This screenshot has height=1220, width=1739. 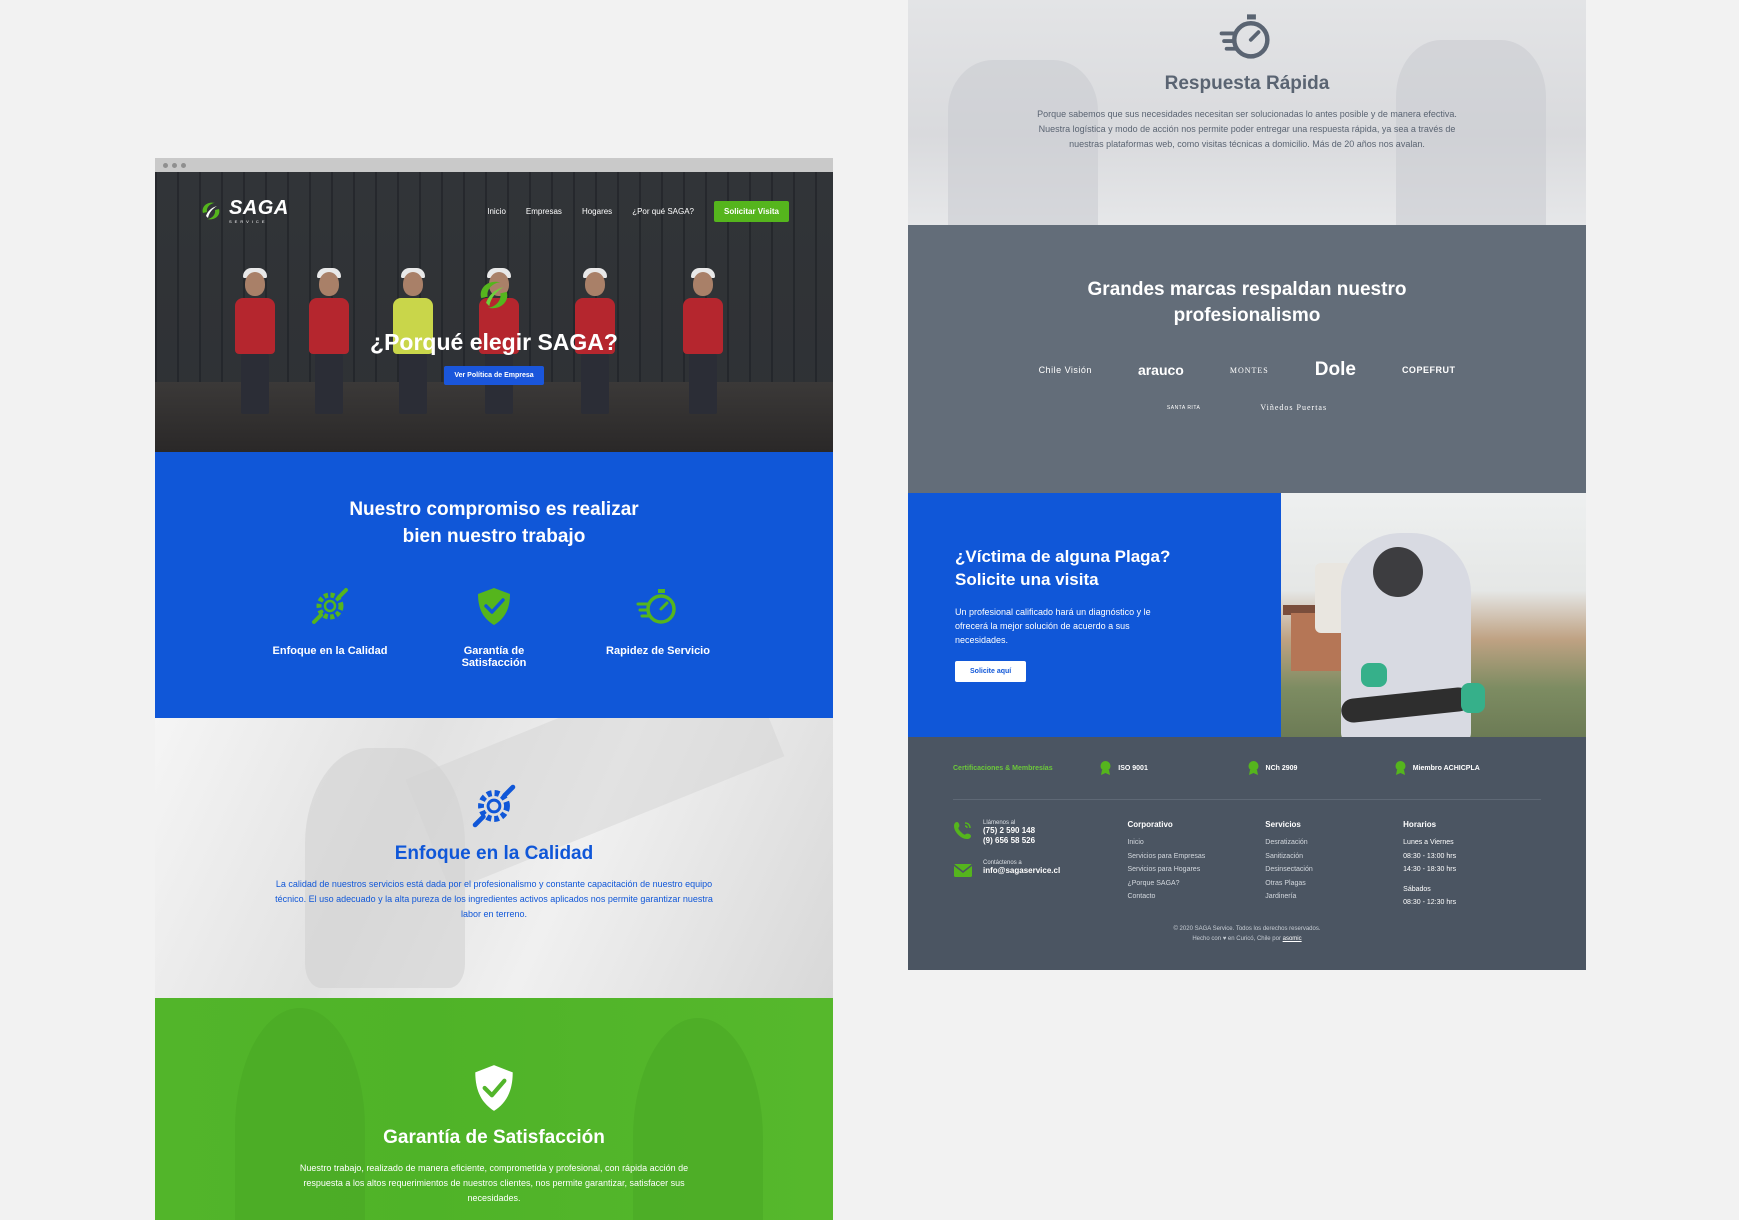 What do you see at coordinates (1196, 870) in the screenshot?
I see `footer-link: Servicios para Hogares` at bounding box center [1196, 870].